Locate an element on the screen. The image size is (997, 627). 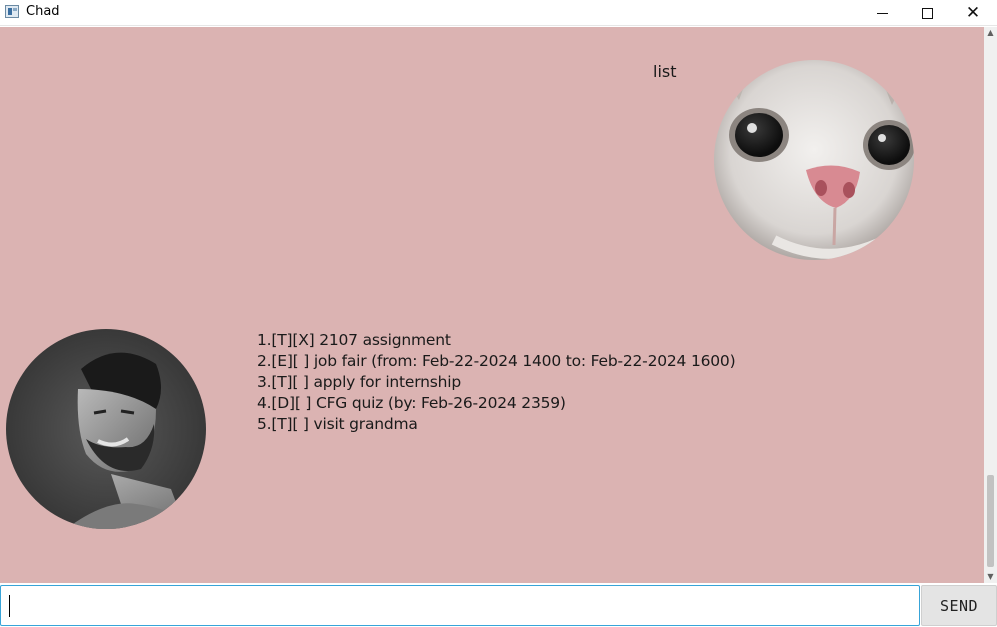
user-message-text: list is located at coordinates (665, 71).